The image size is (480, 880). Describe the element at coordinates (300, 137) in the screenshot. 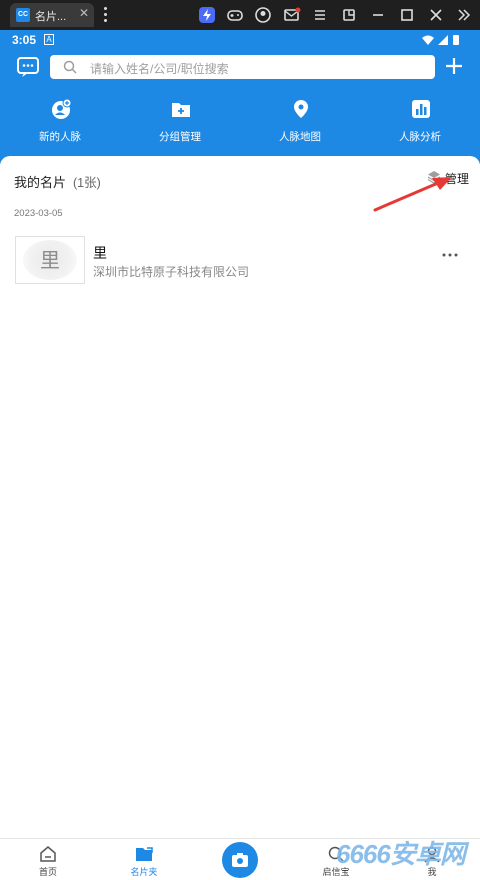

I see `quick-action-label: 人脉地图` at that location.